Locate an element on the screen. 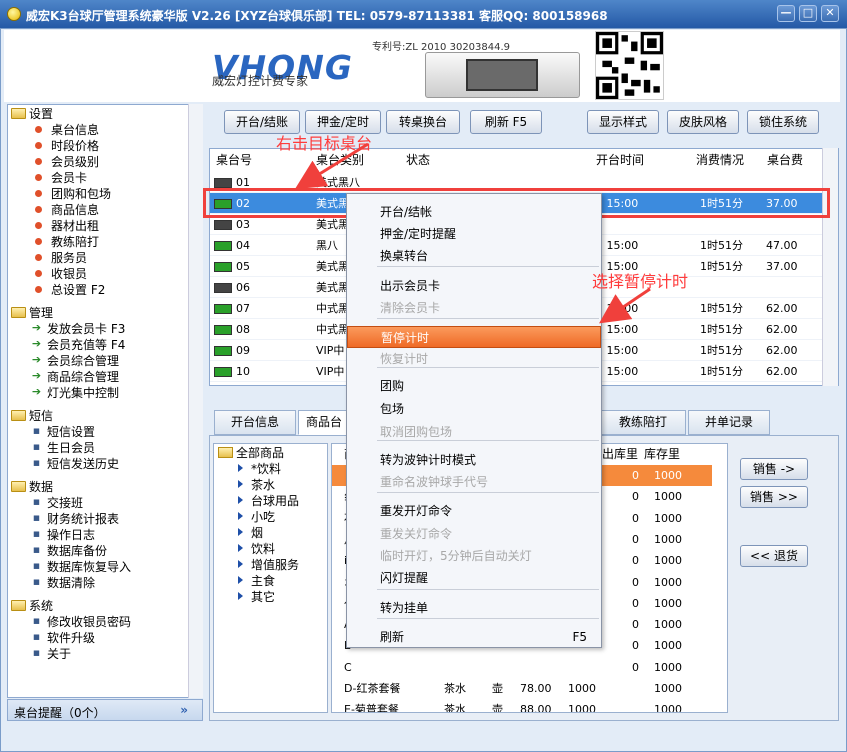 Image resolution: width=847 pixels, height=752 pixels. annotation-arrows is located at coordinates (472, 233).